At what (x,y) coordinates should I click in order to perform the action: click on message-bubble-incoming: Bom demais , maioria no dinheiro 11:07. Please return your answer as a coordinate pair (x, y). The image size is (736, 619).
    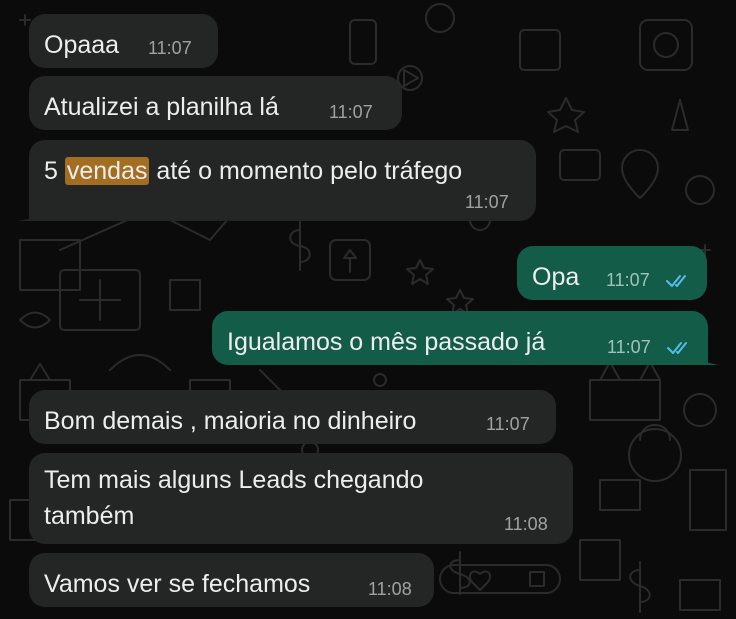
    Looking at the image, I should click on (292, 417).